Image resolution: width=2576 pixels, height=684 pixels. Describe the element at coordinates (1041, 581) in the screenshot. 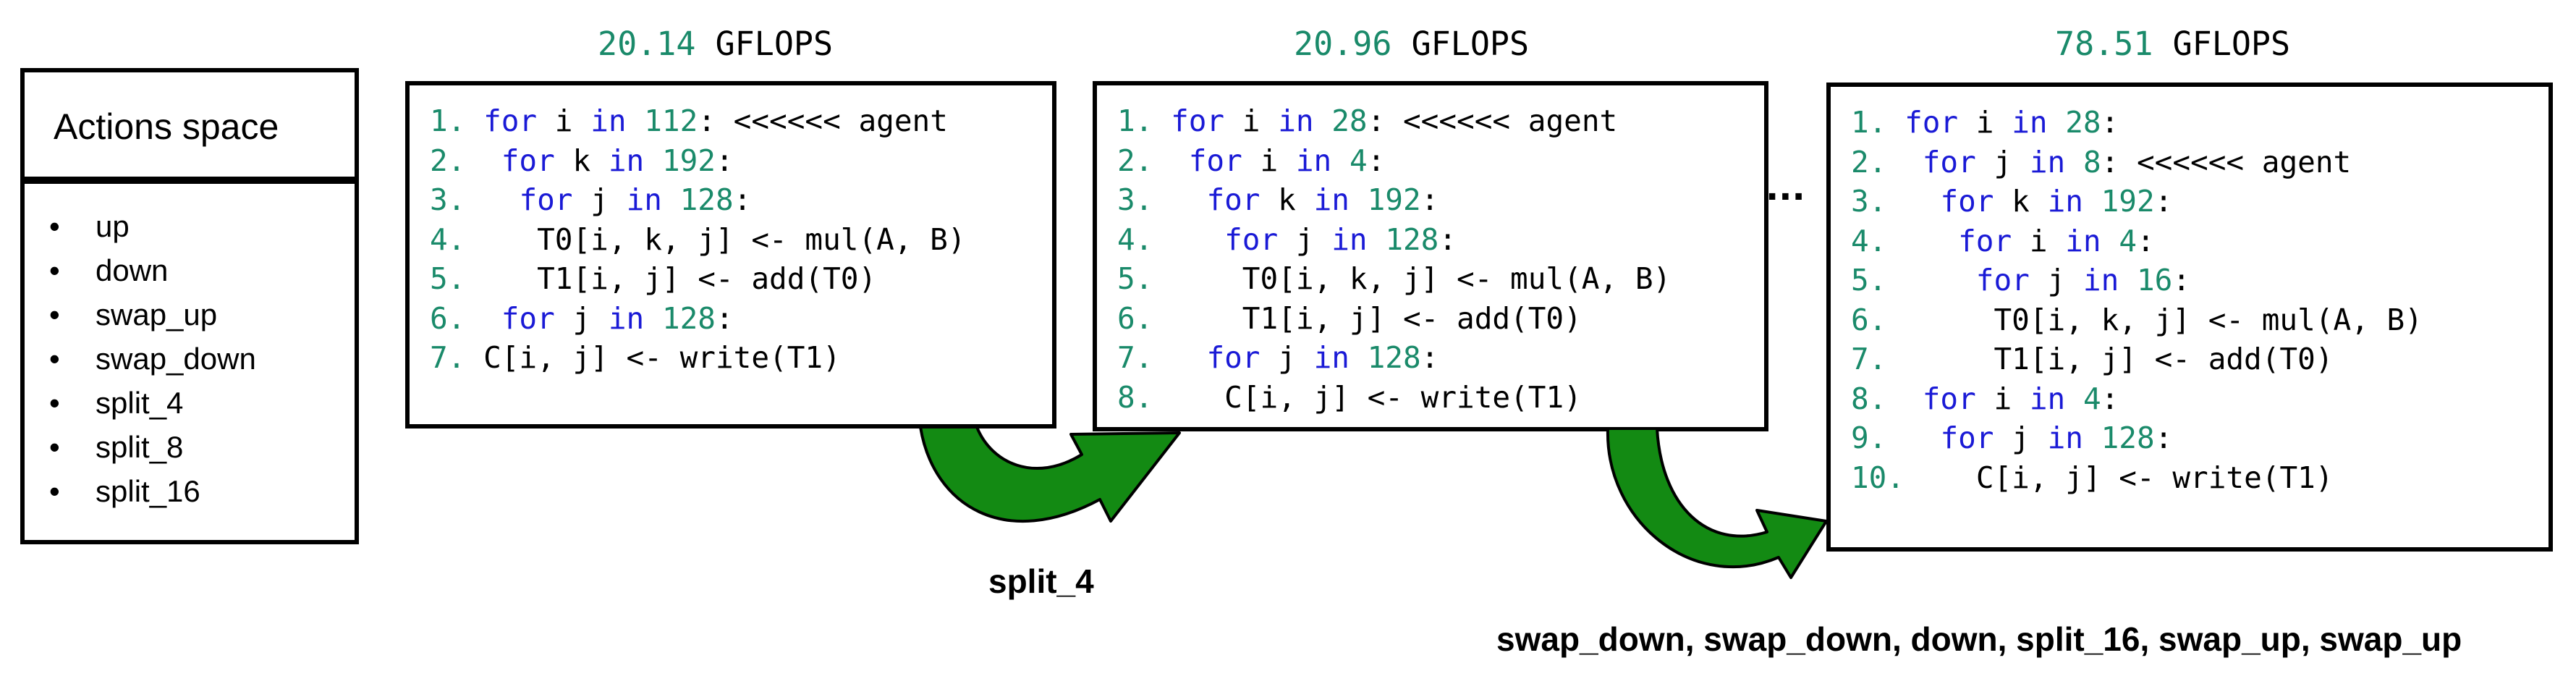

I see `transition-label-1: split_4` at that location.